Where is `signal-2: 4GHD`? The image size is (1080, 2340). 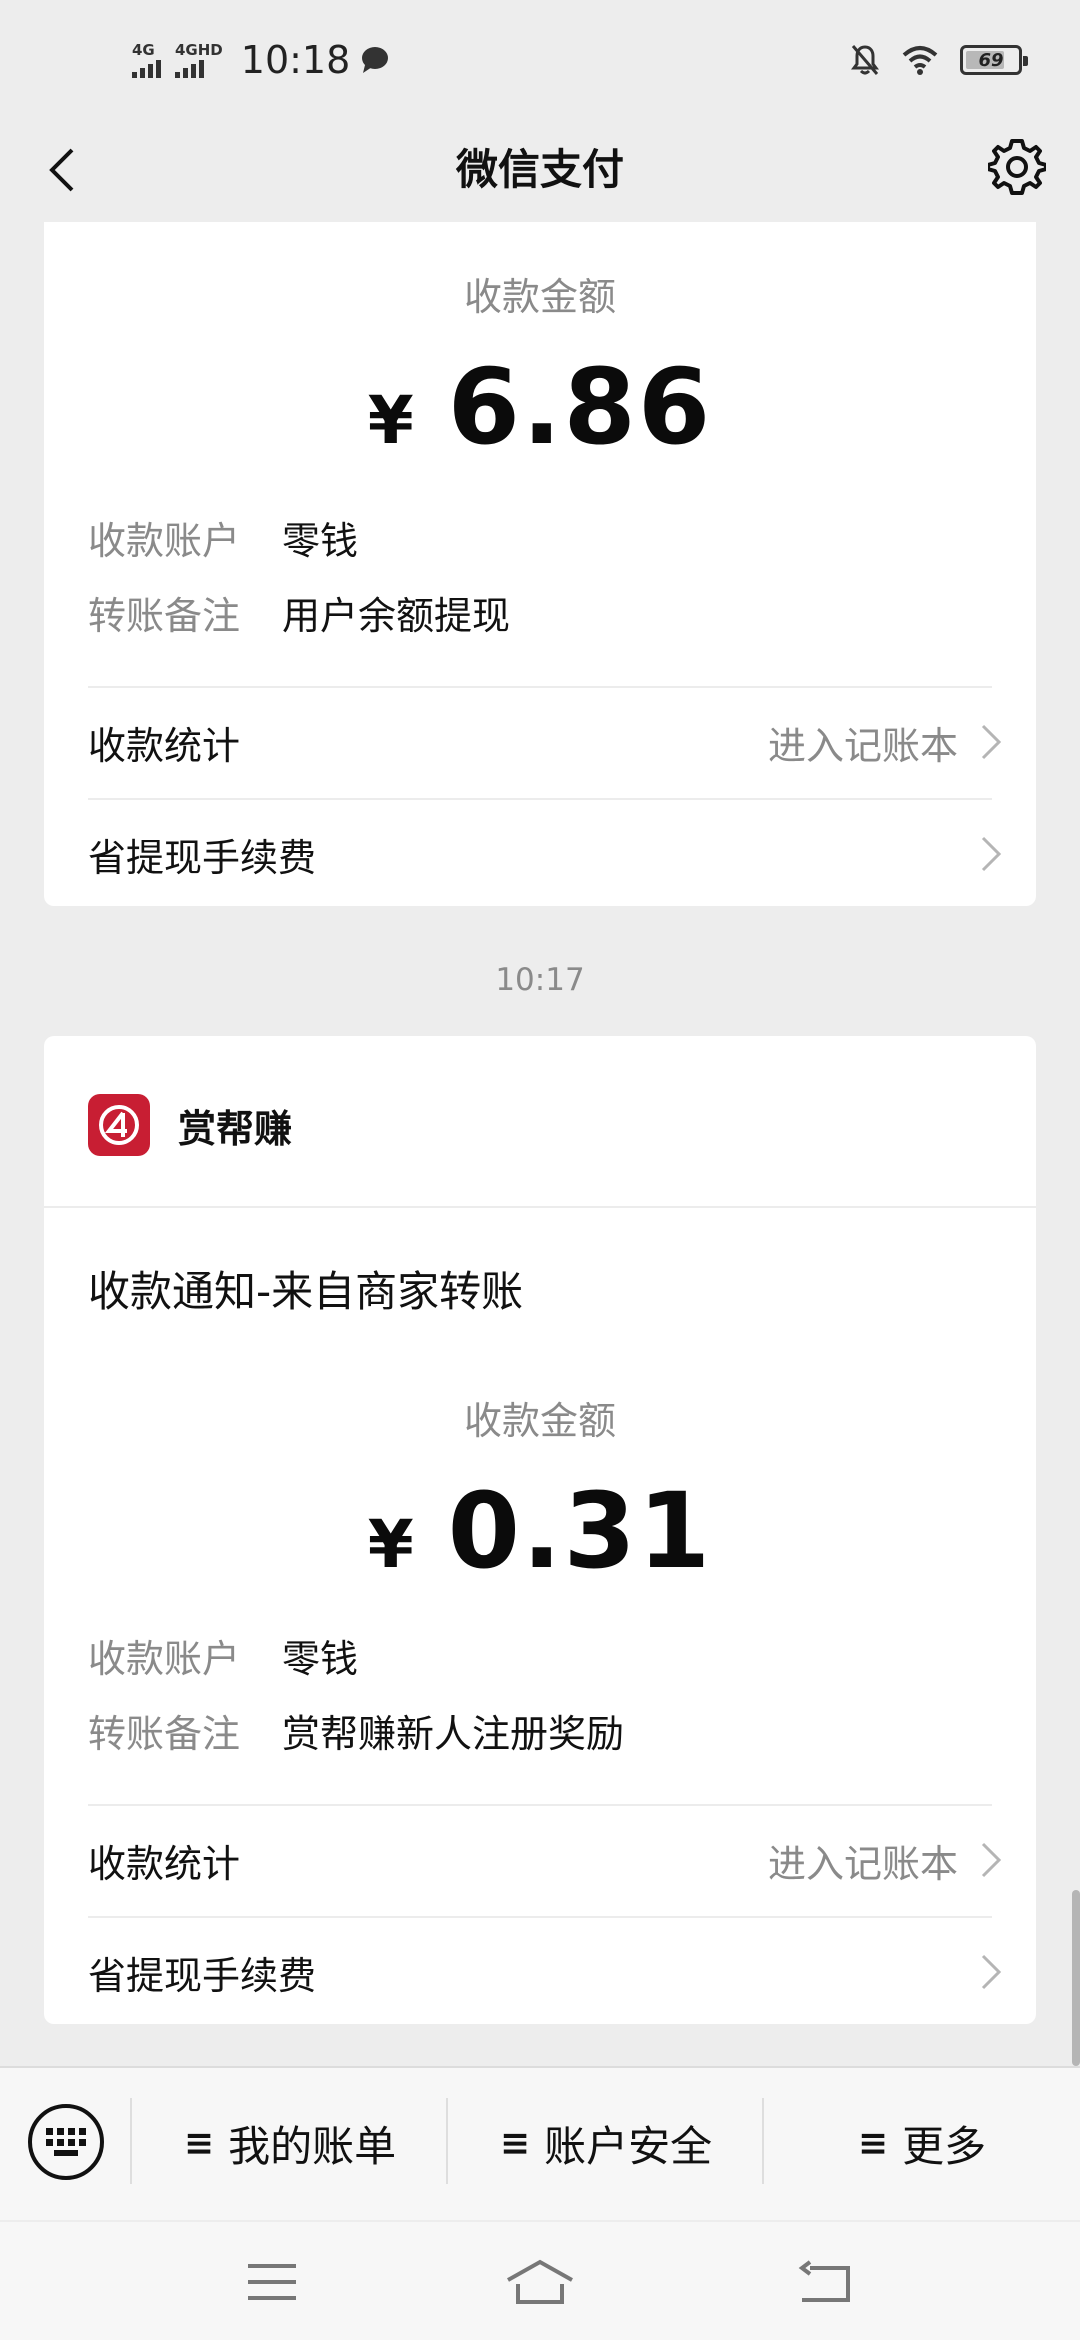 signal-2: 4GHD is located at coordinates (199, 60).